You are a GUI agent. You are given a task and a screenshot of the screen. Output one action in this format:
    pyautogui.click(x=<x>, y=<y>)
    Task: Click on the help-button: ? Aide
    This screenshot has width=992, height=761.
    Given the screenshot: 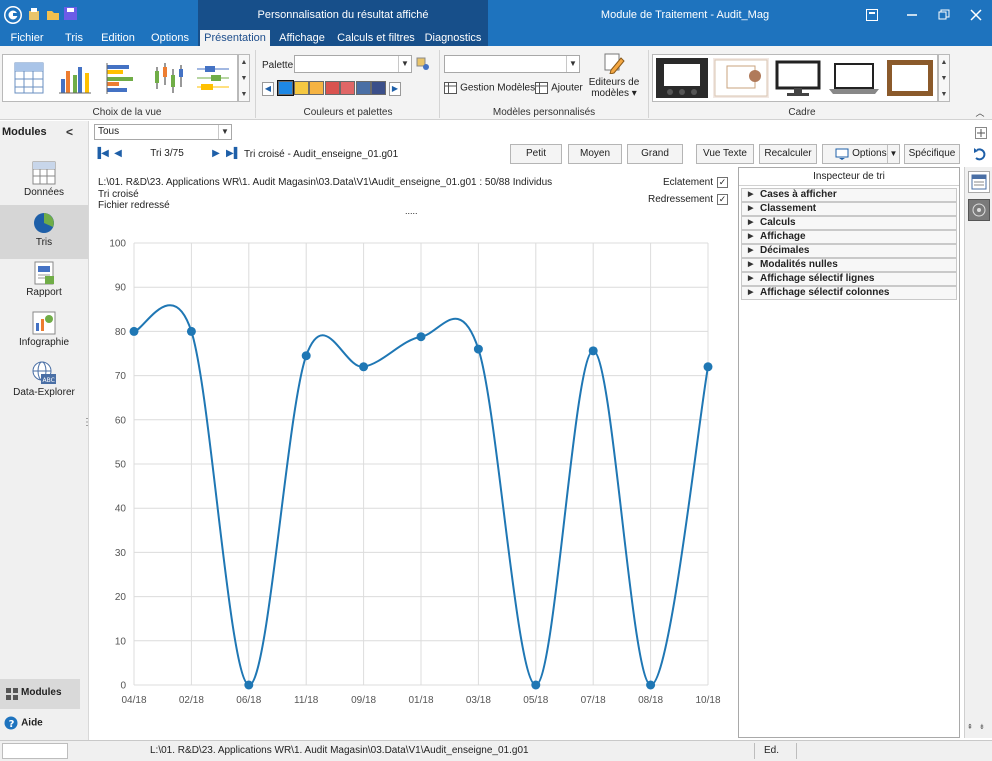 What is the action you would take?
    pyautogui.click(x=23, y=724)
    